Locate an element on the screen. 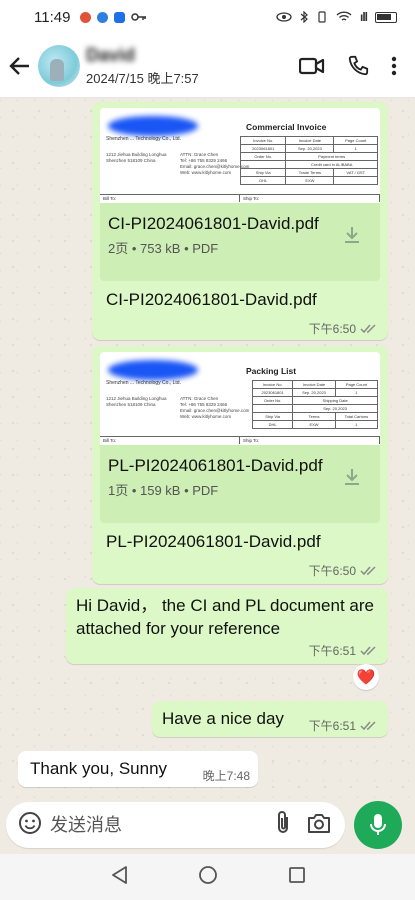 The width and height of the screenshot is (415, 900). system-navigation-bar is located at coordinates (207, 877).